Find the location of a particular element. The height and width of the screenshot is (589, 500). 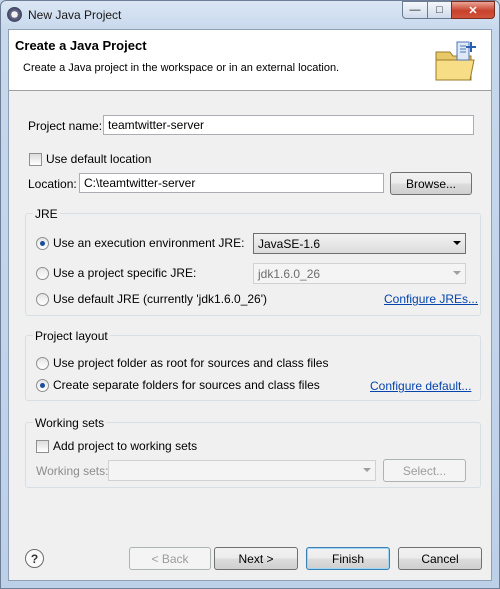

use-default-location-label: Use default location is located at coordinates (99, 159).